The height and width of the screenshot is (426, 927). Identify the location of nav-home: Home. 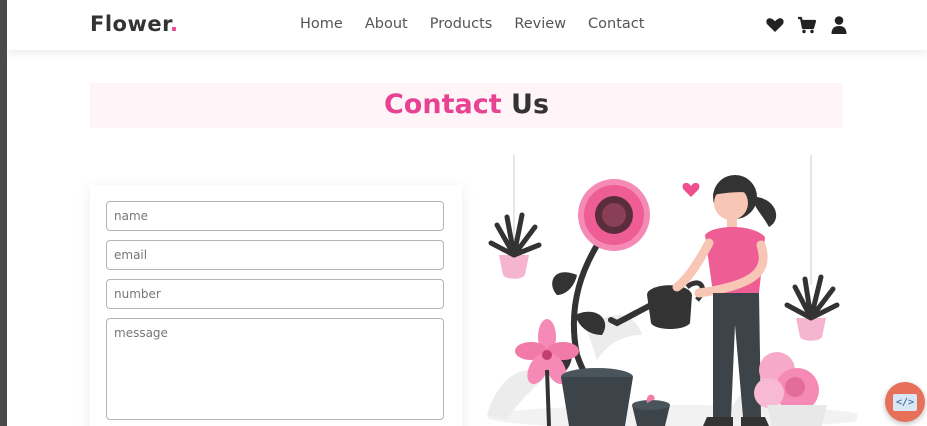
(321, 24).